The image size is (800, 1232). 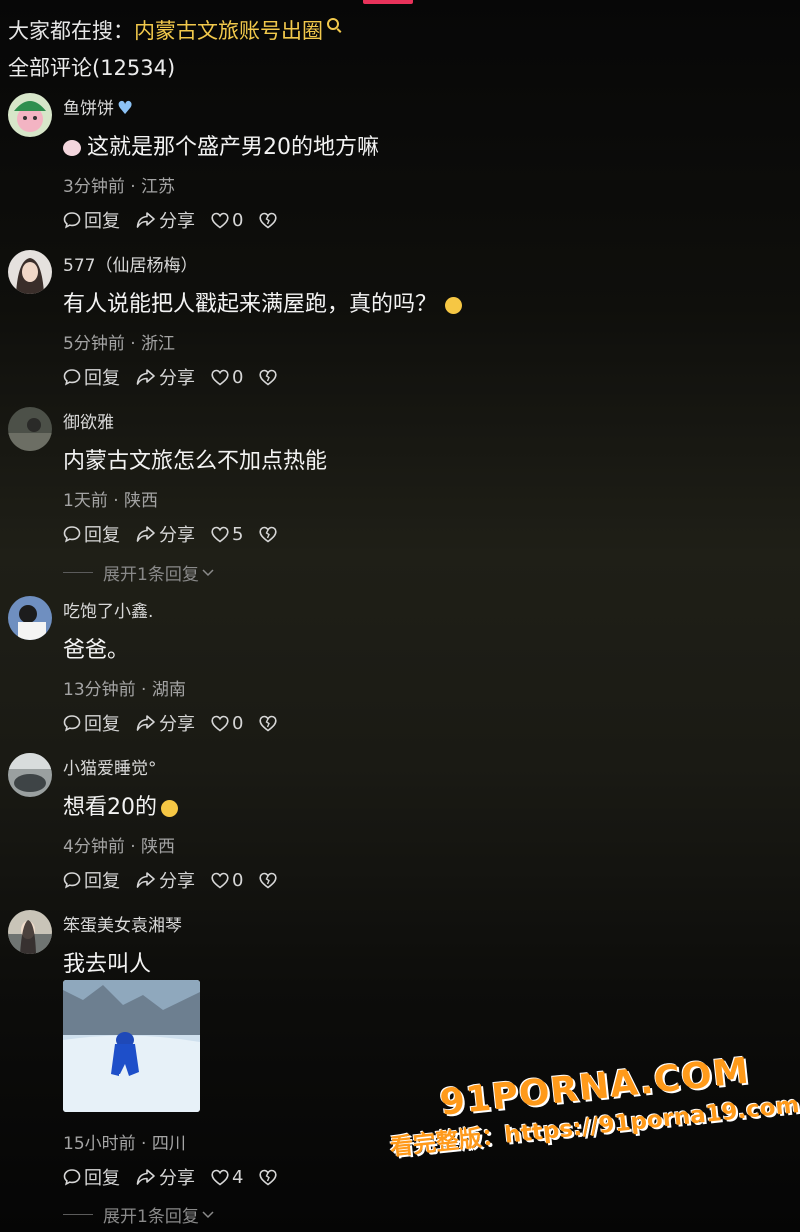 I want to click on username-text: 577（仙居杨梅）, so click(x=130, y=266).